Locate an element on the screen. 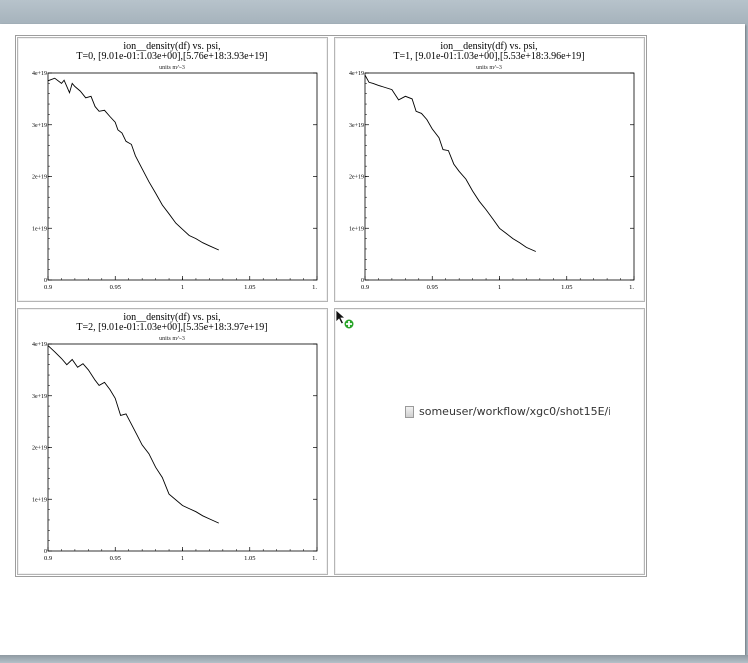 This screenshot has width=748, height=663. window-bottom-edge is located at coordinates (374, 659).